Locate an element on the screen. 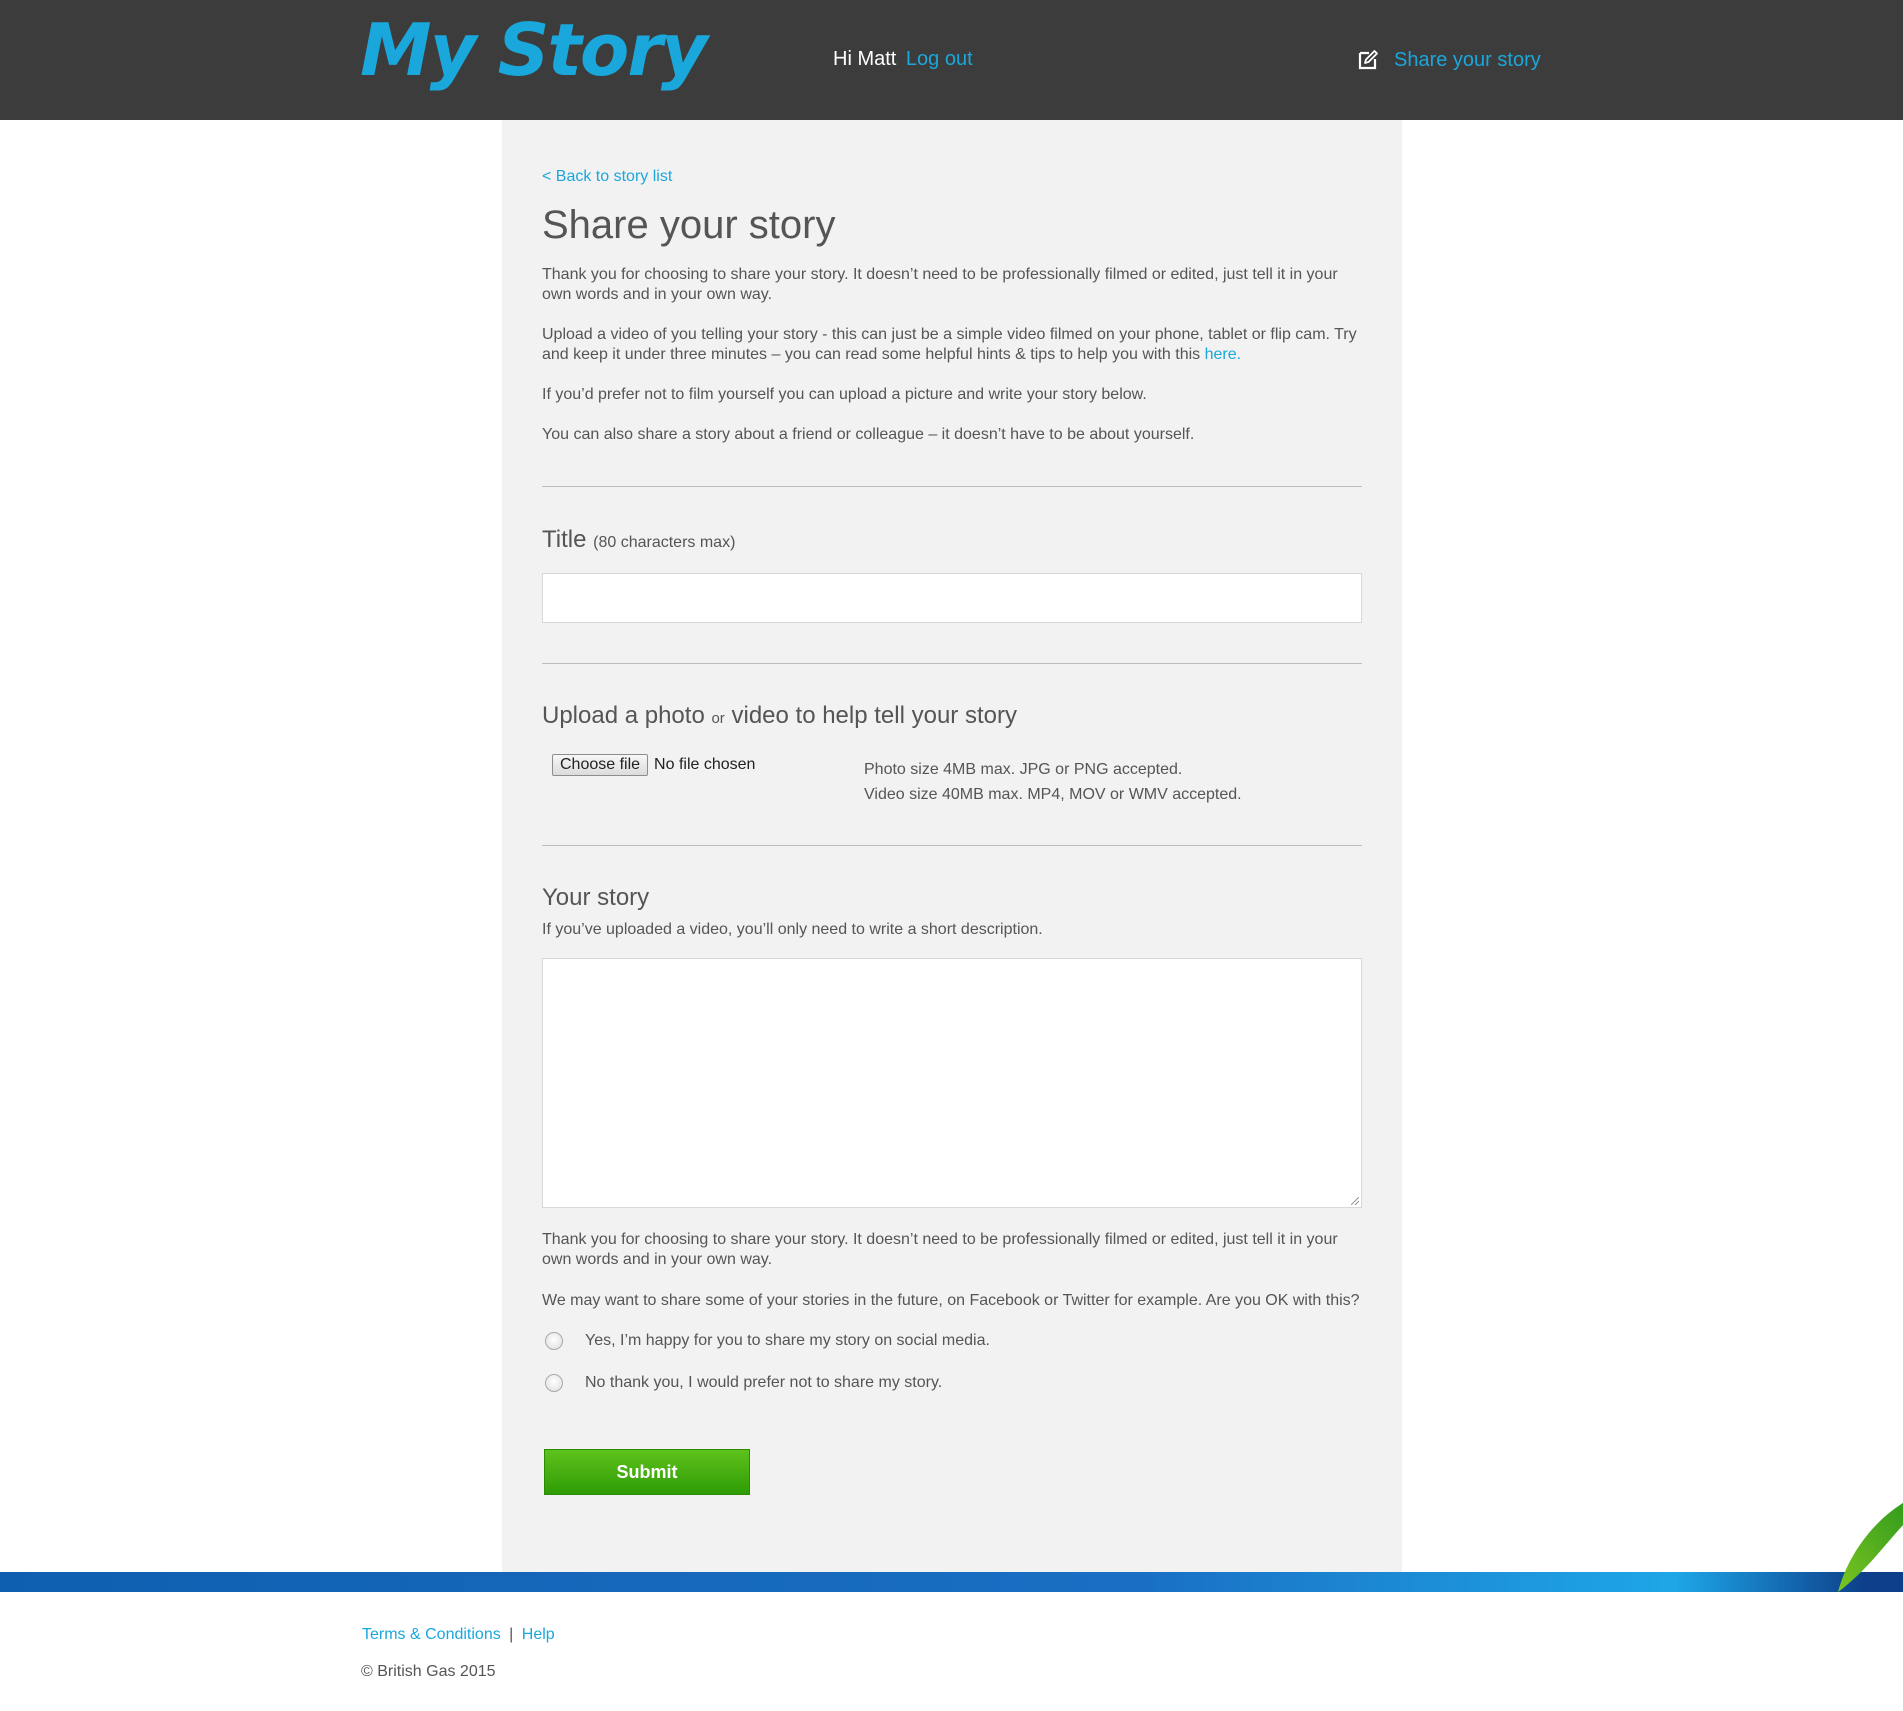 The height and width of the screenshot is (1711, 1903). help-link: Help is located at coordinates (538, 1634).